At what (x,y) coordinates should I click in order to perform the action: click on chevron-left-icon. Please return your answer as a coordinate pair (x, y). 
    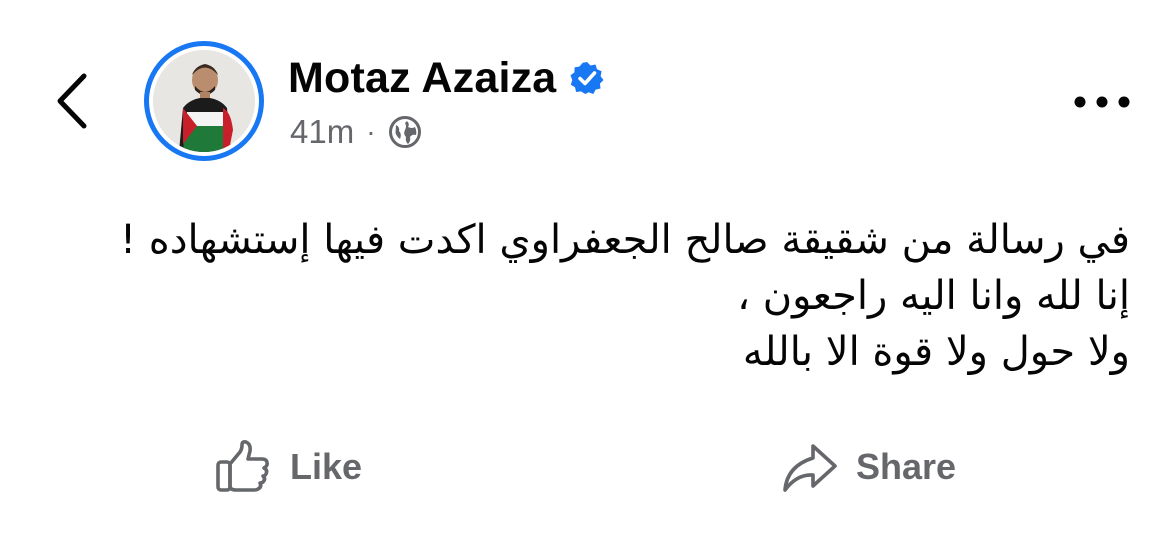
    Looking at the image, I should click on (72, 101).